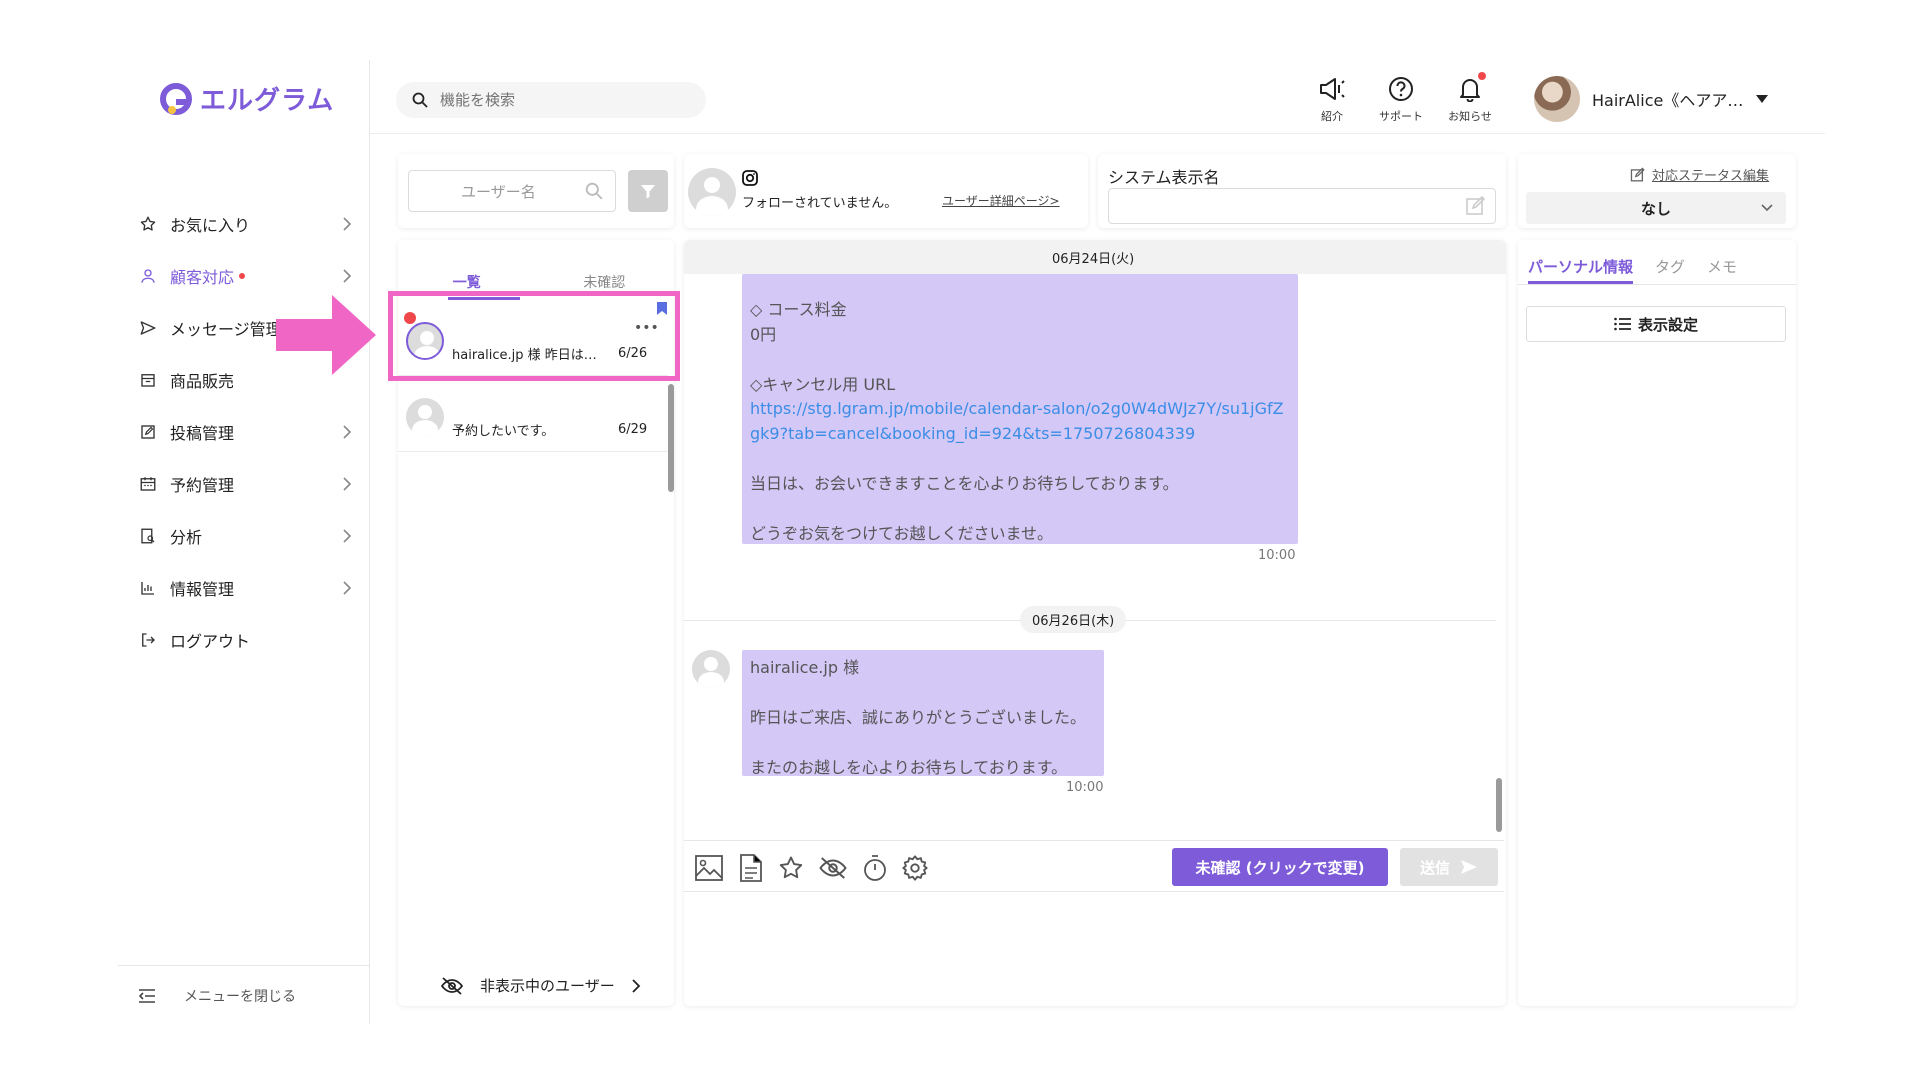 This screenshot has width=1920, height=1080. I want to click on brand-logo: エルグラム, so click(246, 98).